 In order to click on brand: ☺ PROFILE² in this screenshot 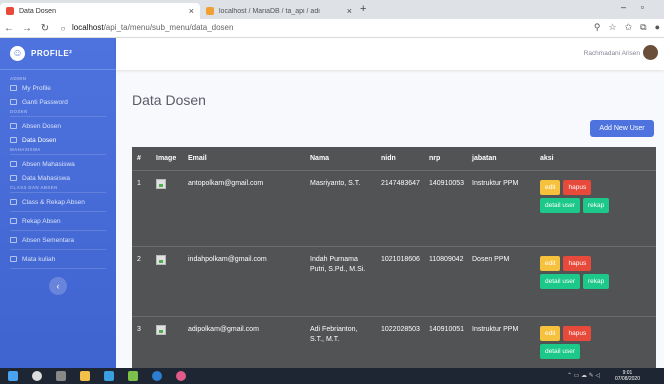, I will do `click(58, 54)`.